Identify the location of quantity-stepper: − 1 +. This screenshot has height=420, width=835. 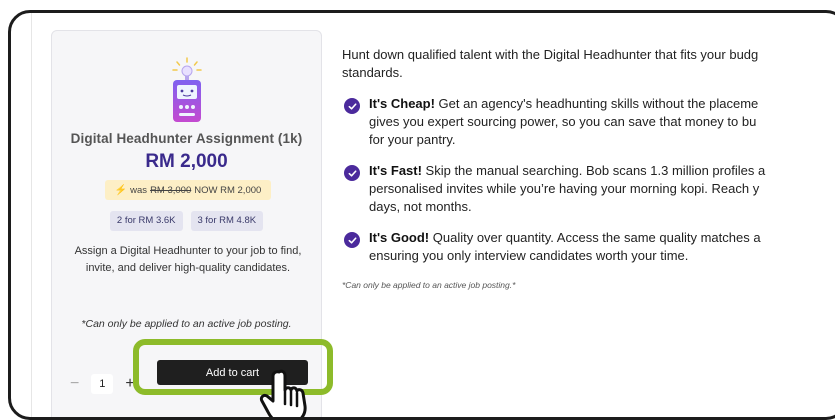
(102, 384).